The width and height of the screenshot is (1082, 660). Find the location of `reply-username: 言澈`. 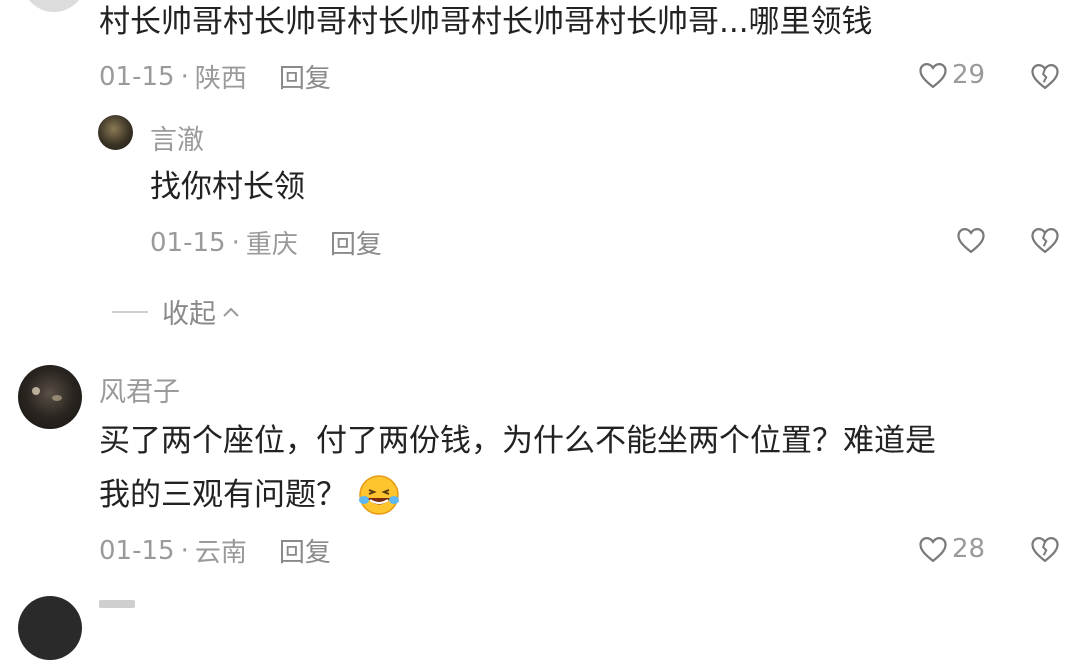

reply-username: 言澈 is located at coordinates (177, 137).